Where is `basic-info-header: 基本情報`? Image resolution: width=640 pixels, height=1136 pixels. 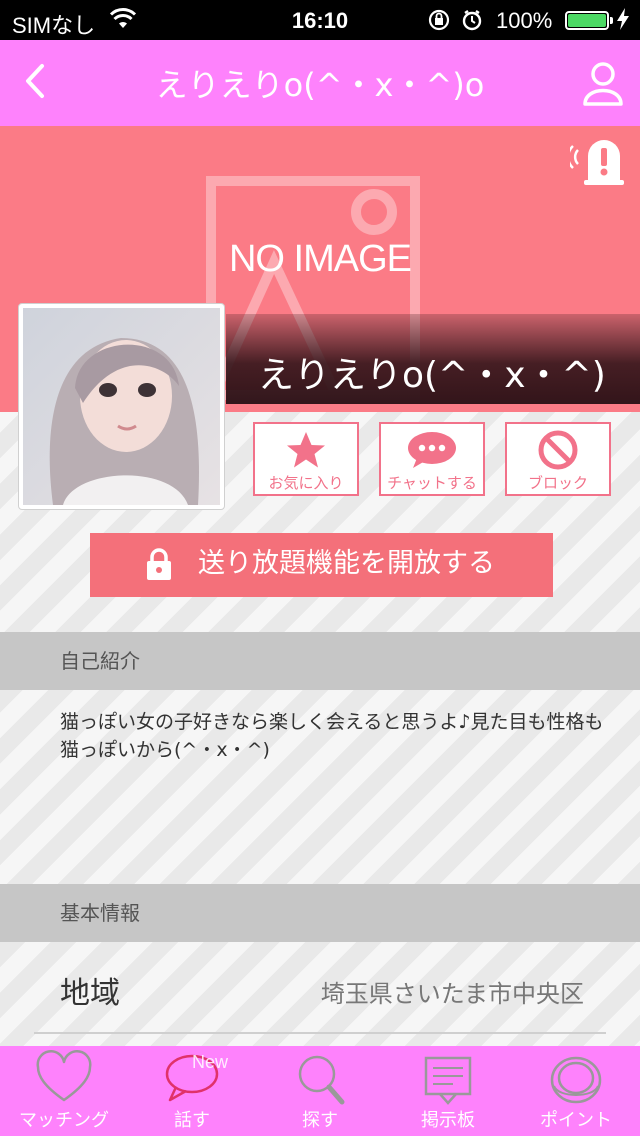 basic-info-header: 基本情報 is located at coordinates (320, 913).